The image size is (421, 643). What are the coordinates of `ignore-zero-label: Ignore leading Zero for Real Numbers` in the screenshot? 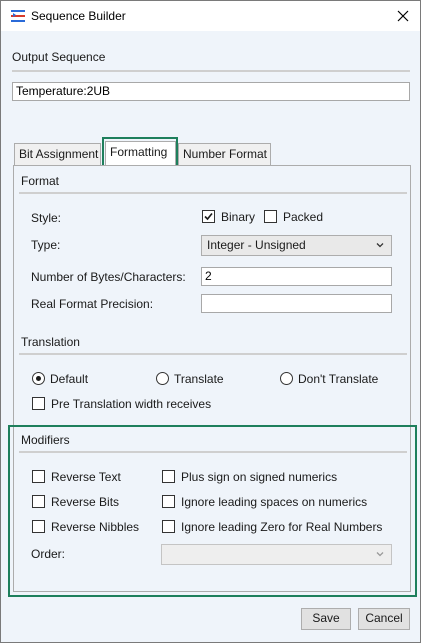 It's located at (282, 527).